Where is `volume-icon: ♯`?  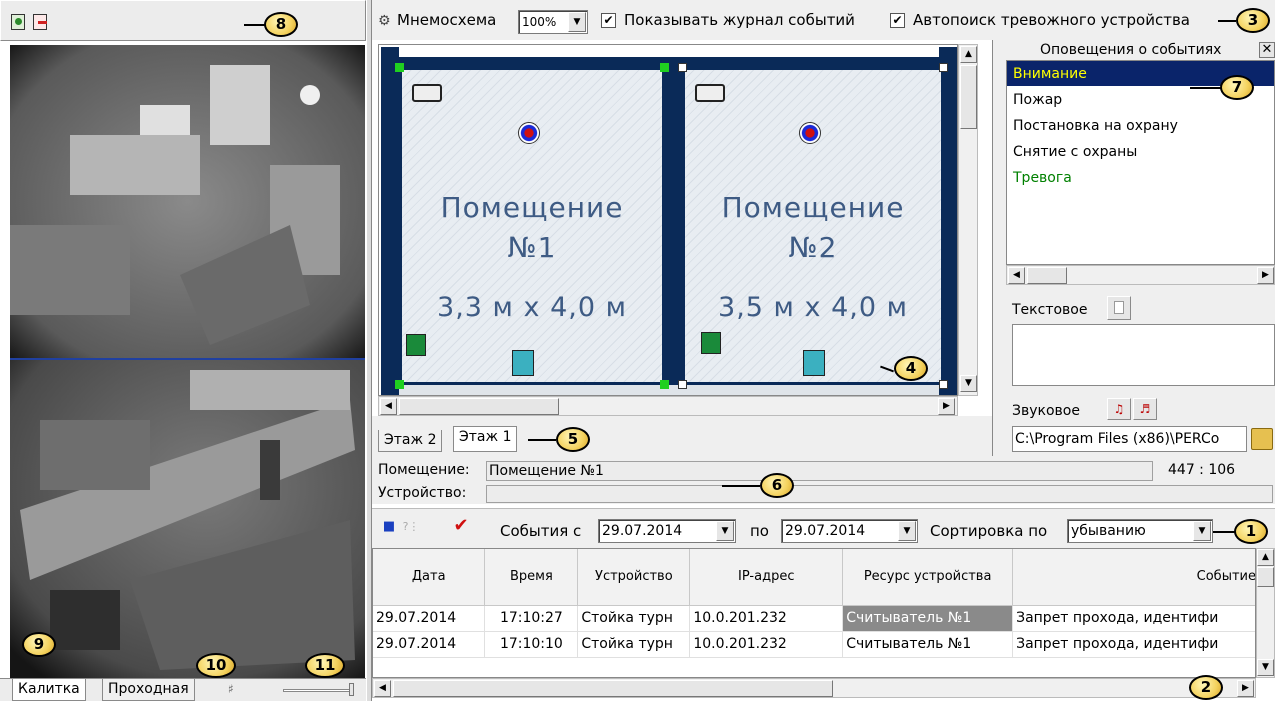 volume-icon: ♯ is located at coordinates (235, 689).